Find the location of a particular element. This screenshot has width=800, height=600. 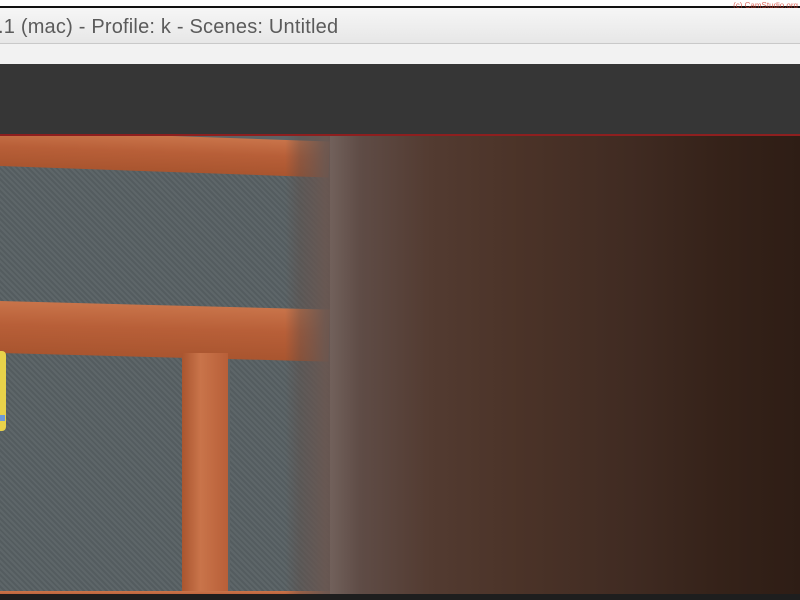

toolbar is located at coordinates (400, 99).